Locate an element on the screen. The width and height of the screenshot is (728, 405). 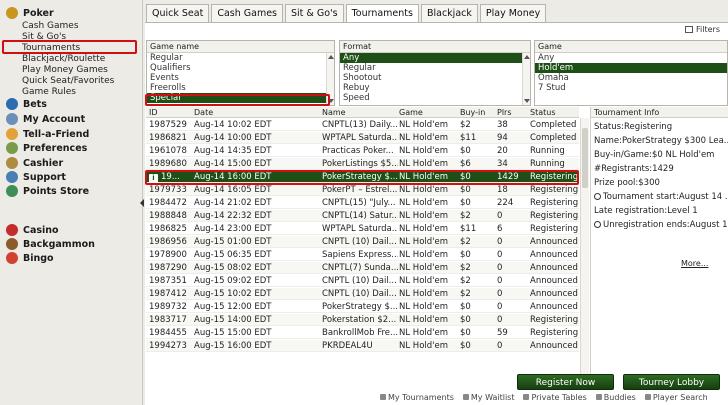
format-option-rebuy: Rebuy is located at coordinates (435, 88).